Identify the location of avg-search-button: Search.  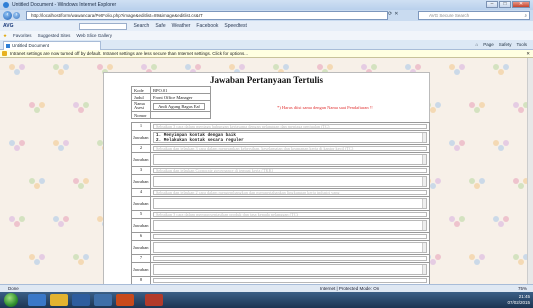
(141, 26).